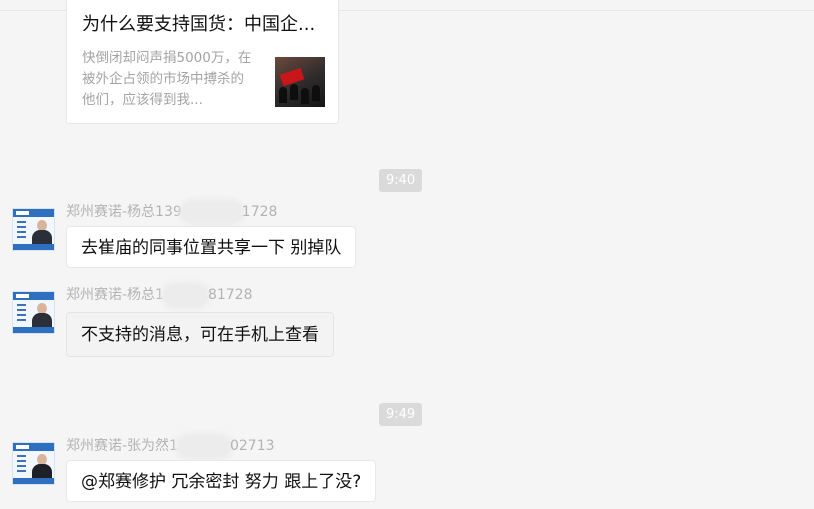 The width and height of the screenshot is (814, 509). I want to click on message-bubble: 去崔庙的同事位置共享一下 别掉队, so click(211, 247).